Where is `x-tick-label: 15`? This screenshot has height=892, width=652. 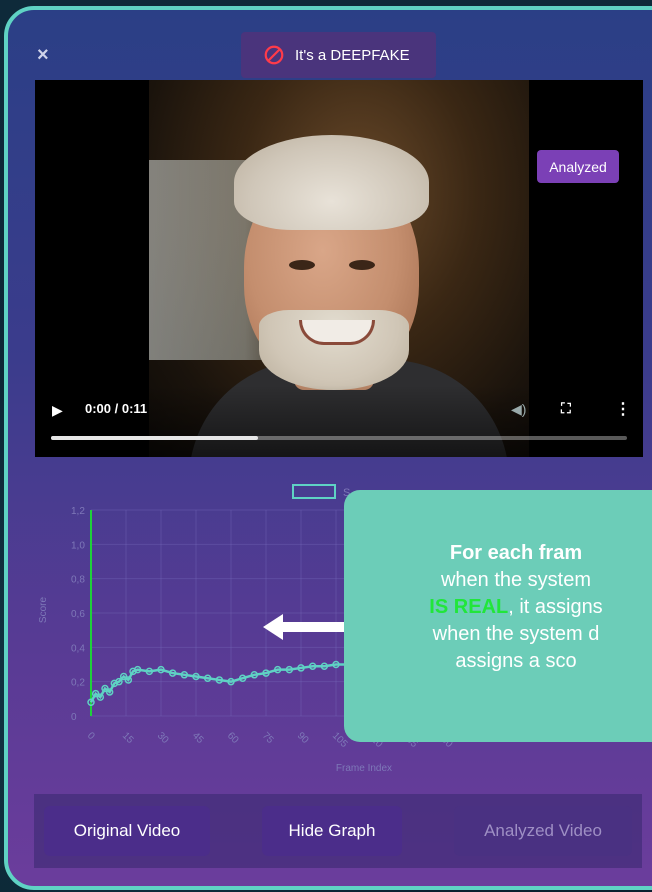 x-tick-label: 15 is located at coordinates (128, 738).